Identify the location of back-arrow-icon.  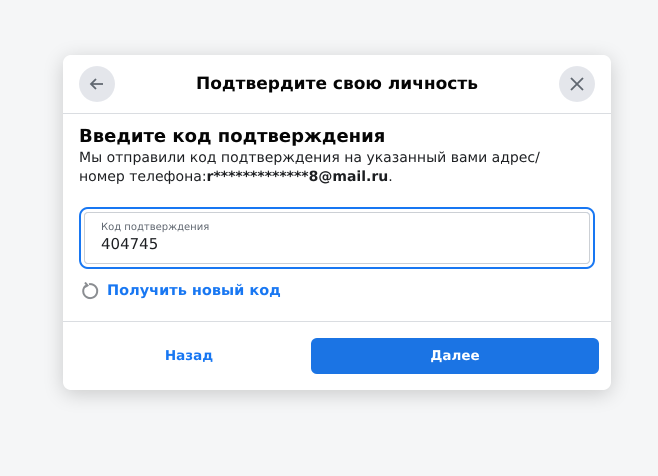
(97, 84).